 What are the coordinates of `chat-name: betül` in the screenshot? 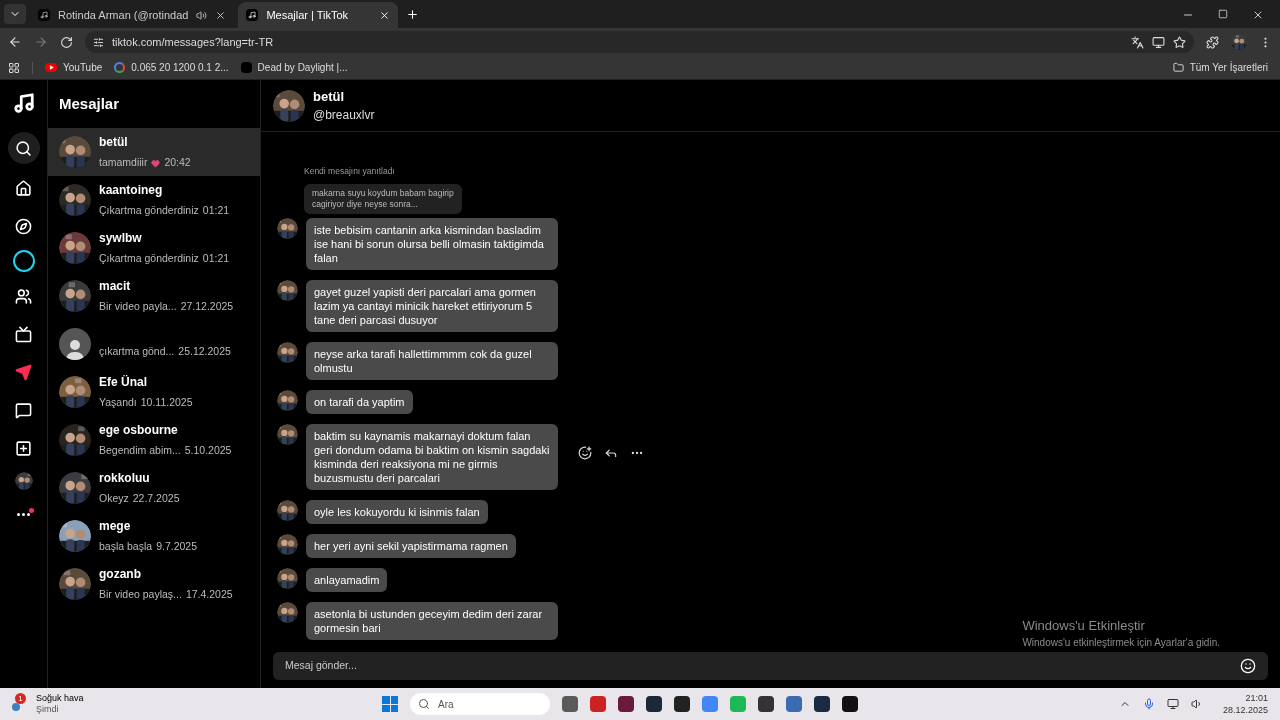 It's located at (329, 96).